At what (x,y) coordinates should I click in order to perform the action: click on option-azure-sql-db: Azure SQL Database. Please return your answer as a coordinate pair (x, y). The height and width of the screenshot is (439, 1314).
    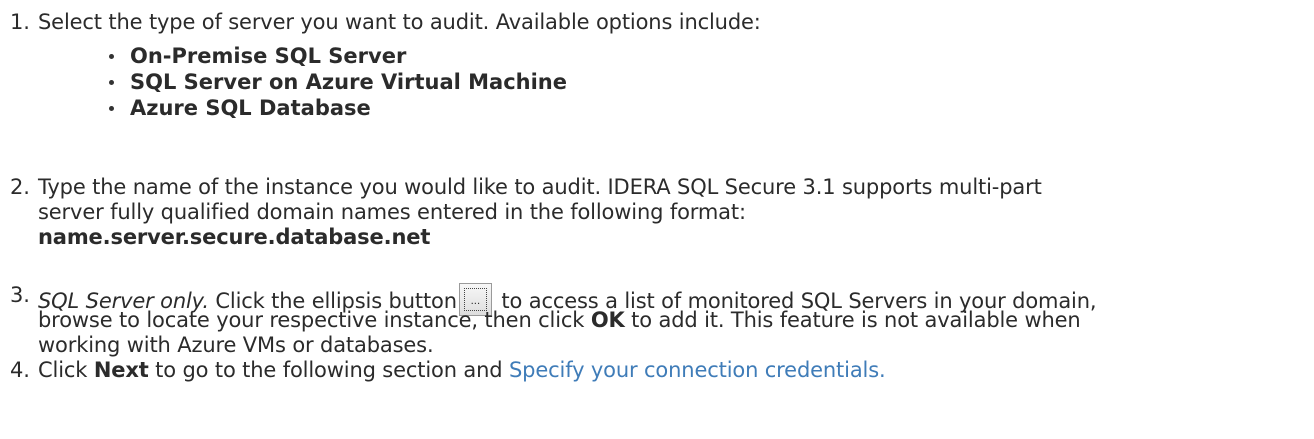
    Looking at the image, I should click on (250, 108).